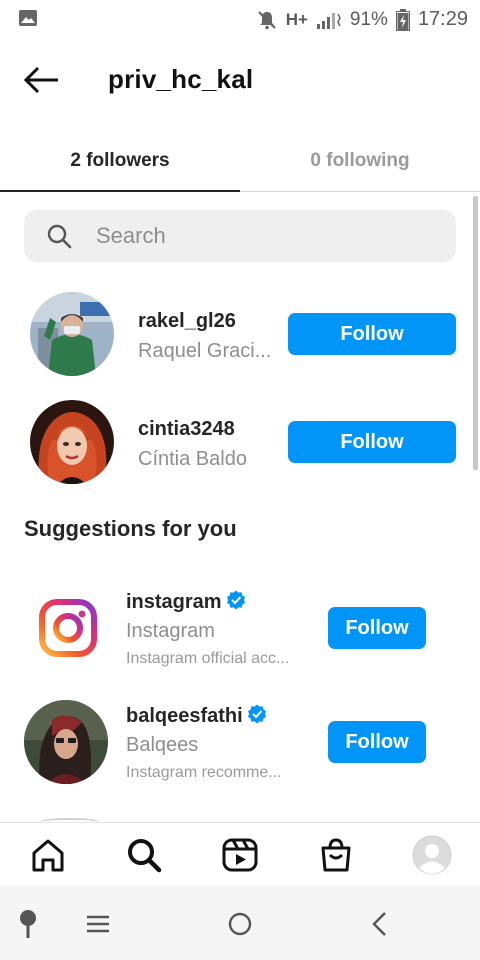  Describe the element at coordinates (266, 19) in the screenshot. I see `mute-icon` at that location.